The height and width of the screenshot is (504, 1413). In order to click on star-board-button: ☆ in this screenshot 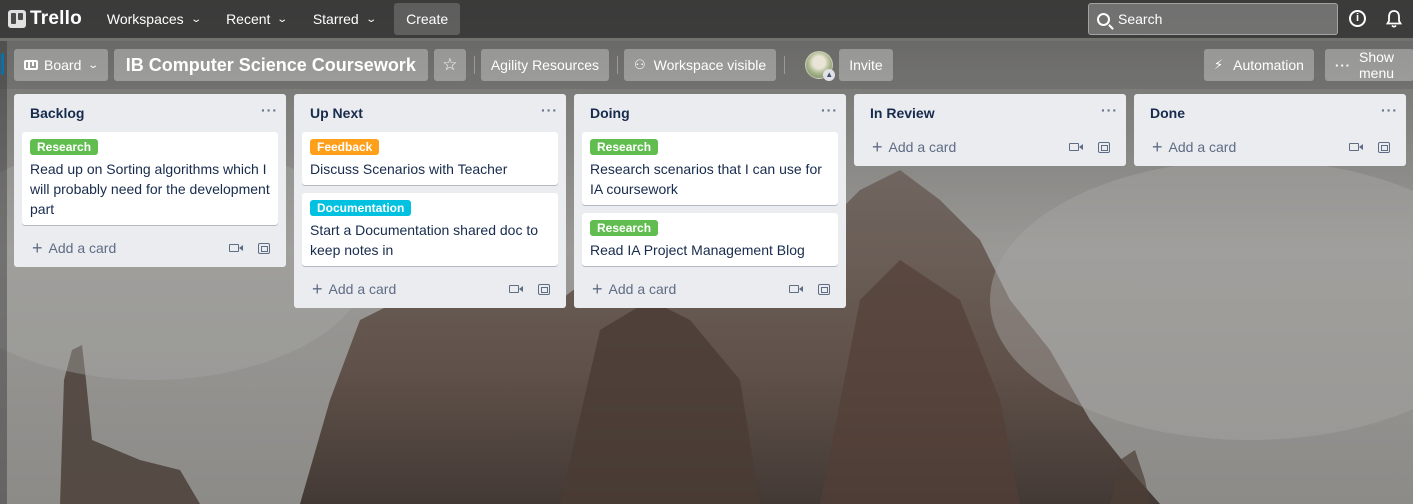, I will do `click(449, 65)`.